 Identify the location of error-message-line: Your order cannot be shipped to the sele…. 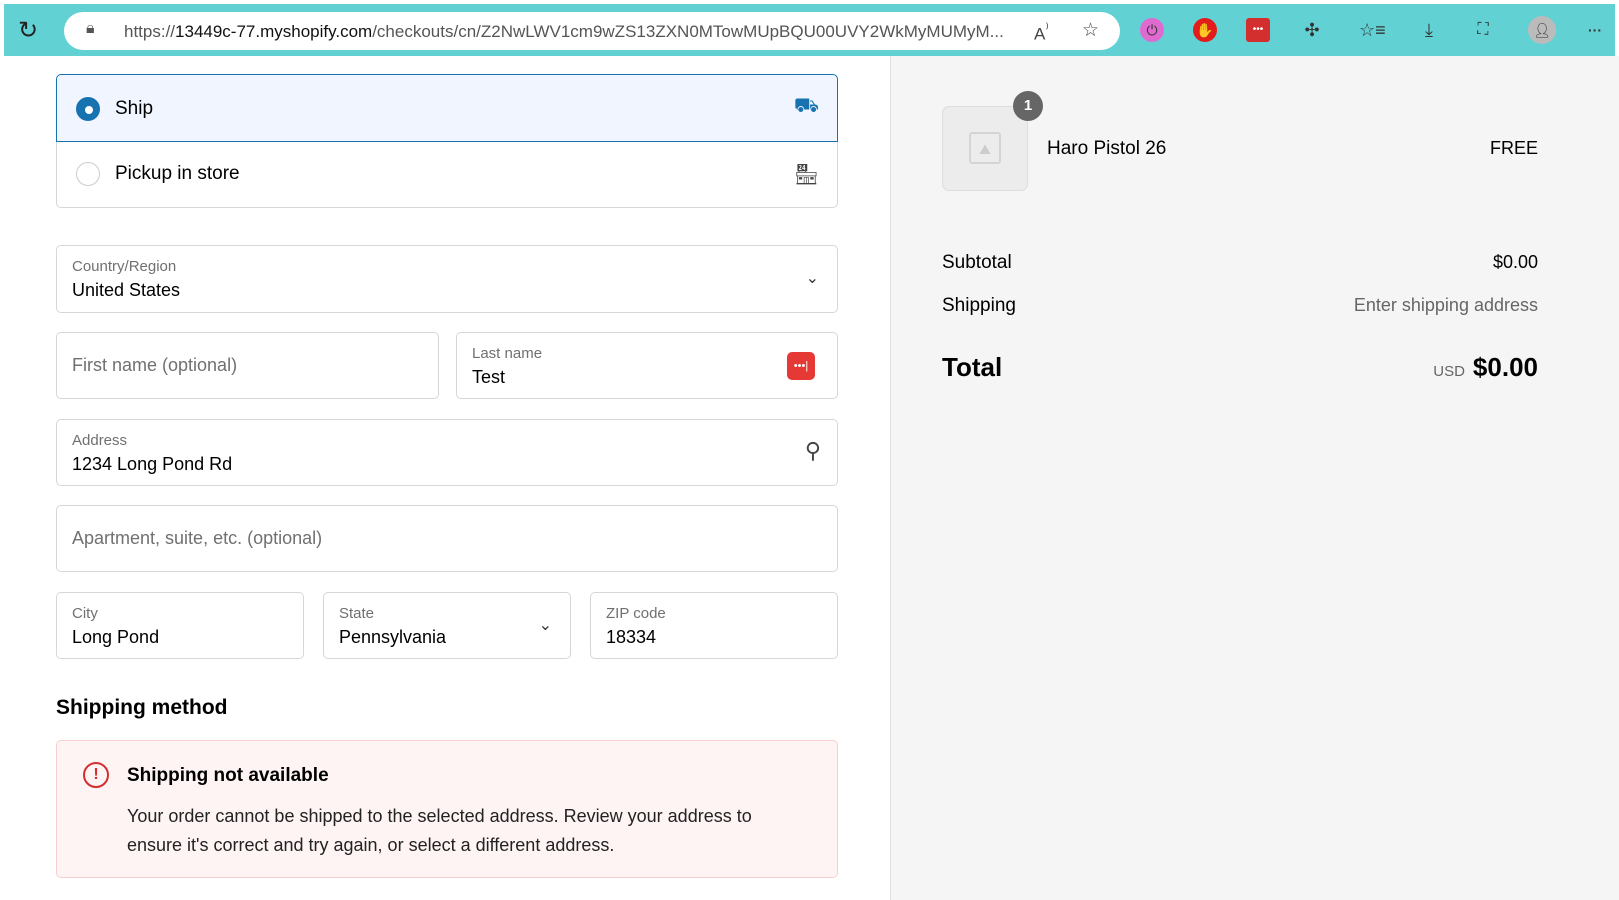
(439, 816).